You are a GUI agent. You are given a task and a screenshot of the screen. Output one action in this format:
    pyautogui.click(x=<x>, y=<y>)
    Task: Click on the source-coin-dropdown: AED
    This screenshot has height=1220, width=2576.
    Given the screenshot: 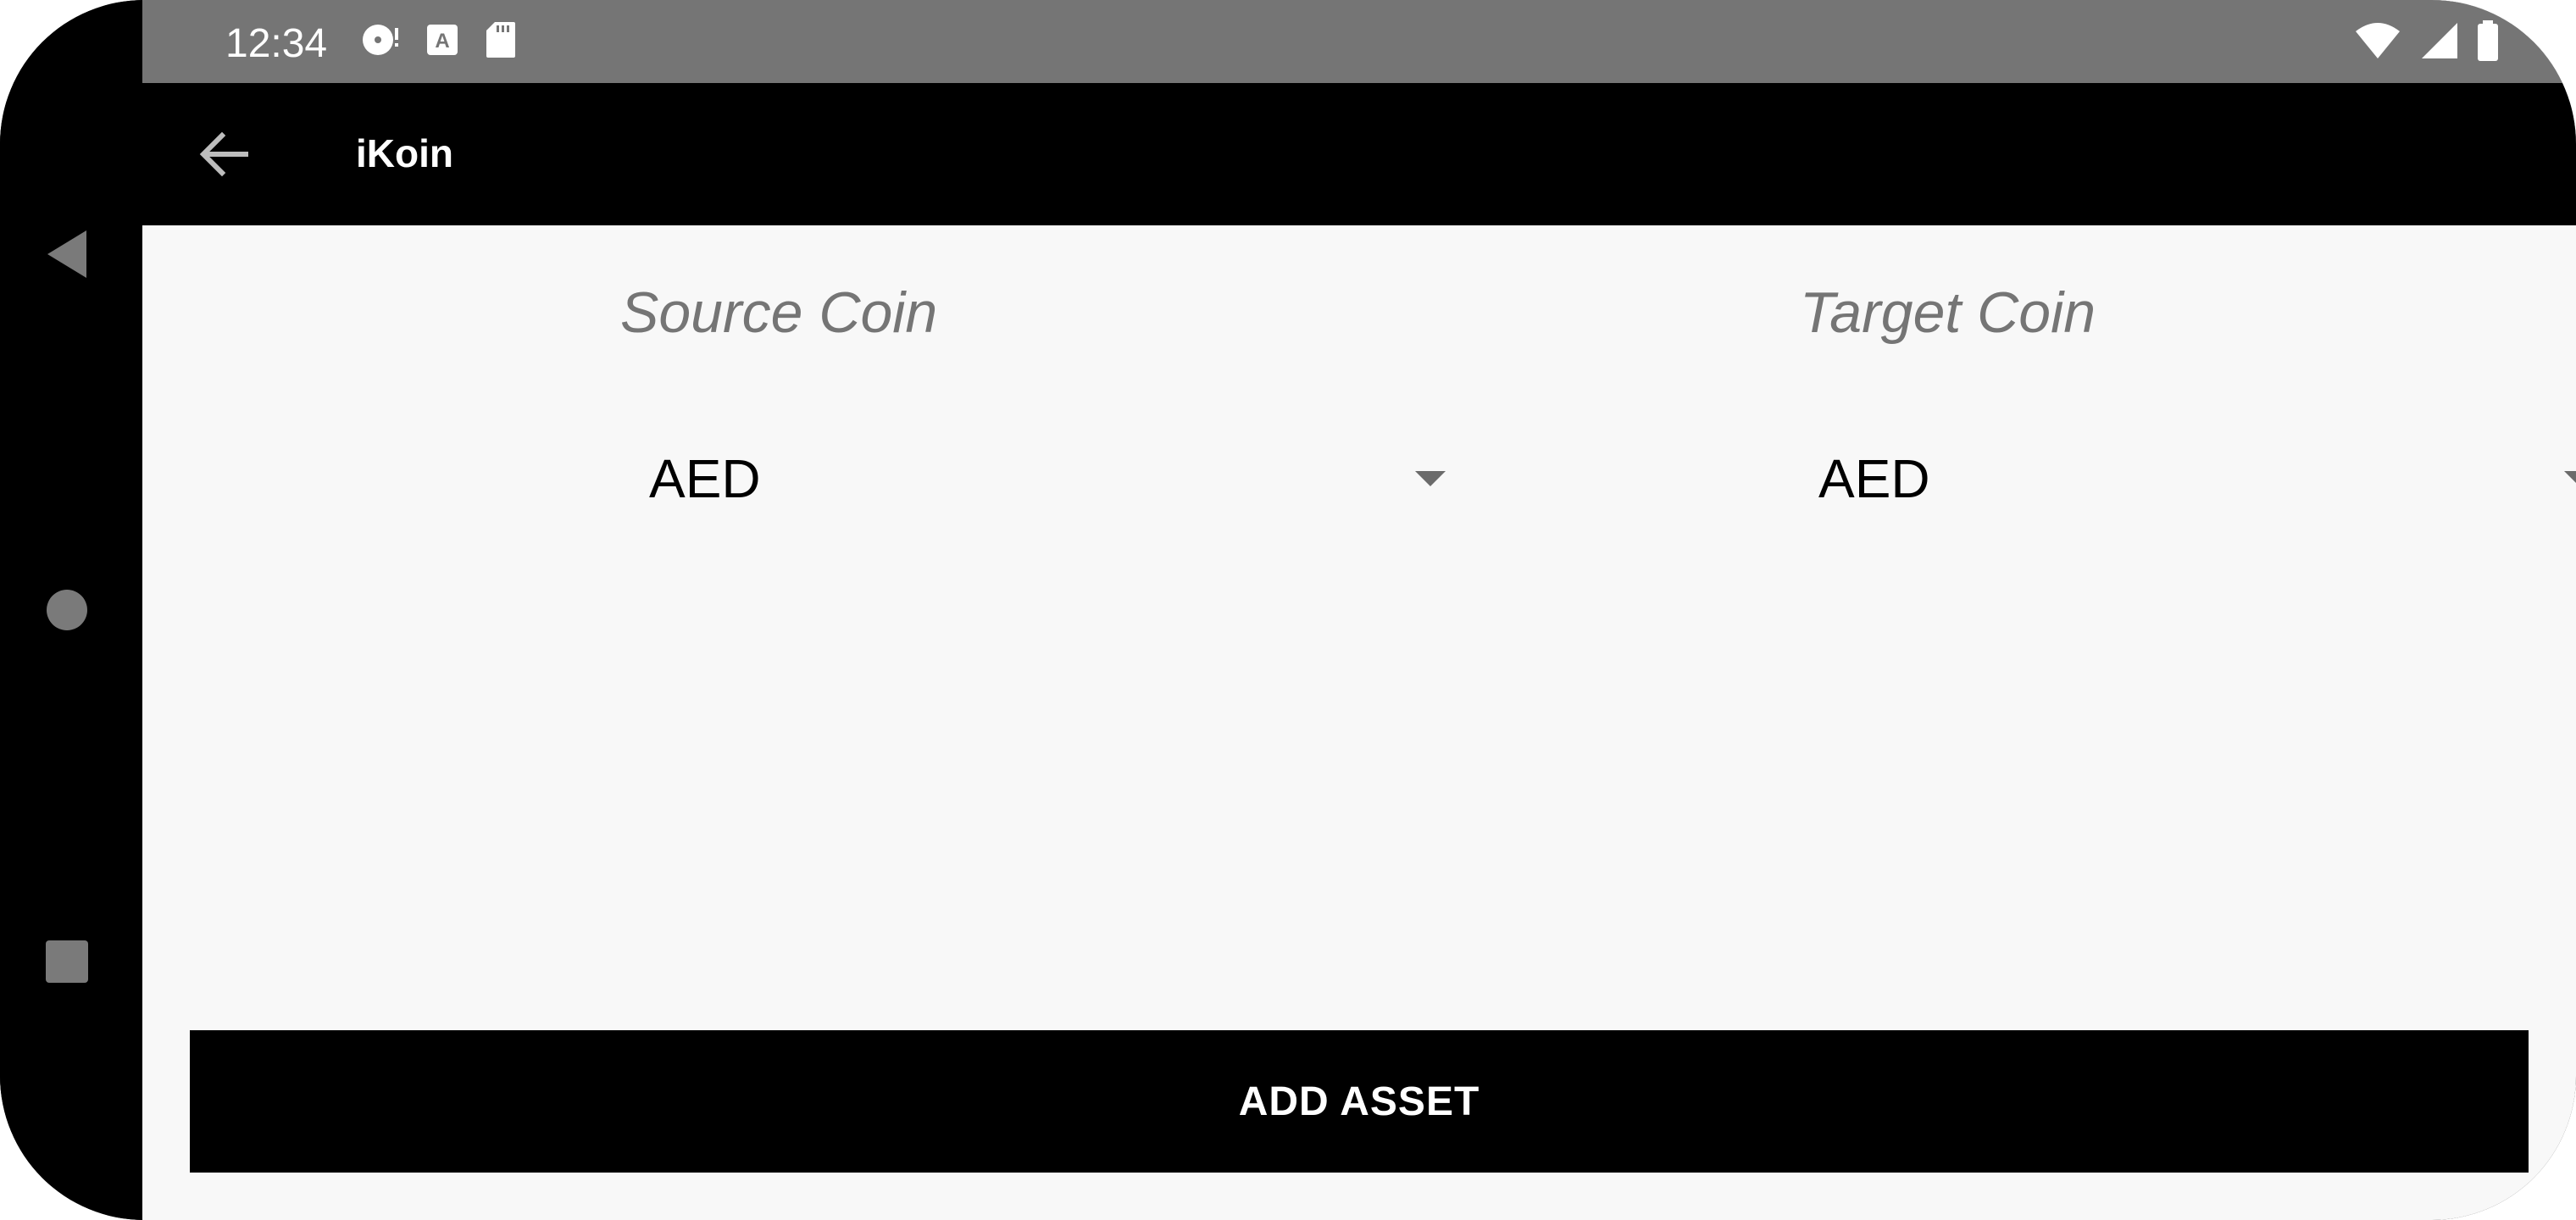 What is the action you would take?
    pyautogui.click(x=1056, y=478)
    